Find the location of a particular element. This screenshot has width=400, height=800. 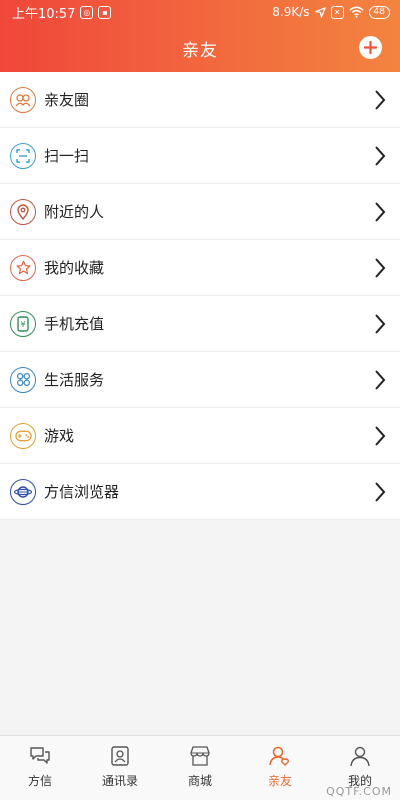

location-arrow-icon is located at coordinates (320, 12).